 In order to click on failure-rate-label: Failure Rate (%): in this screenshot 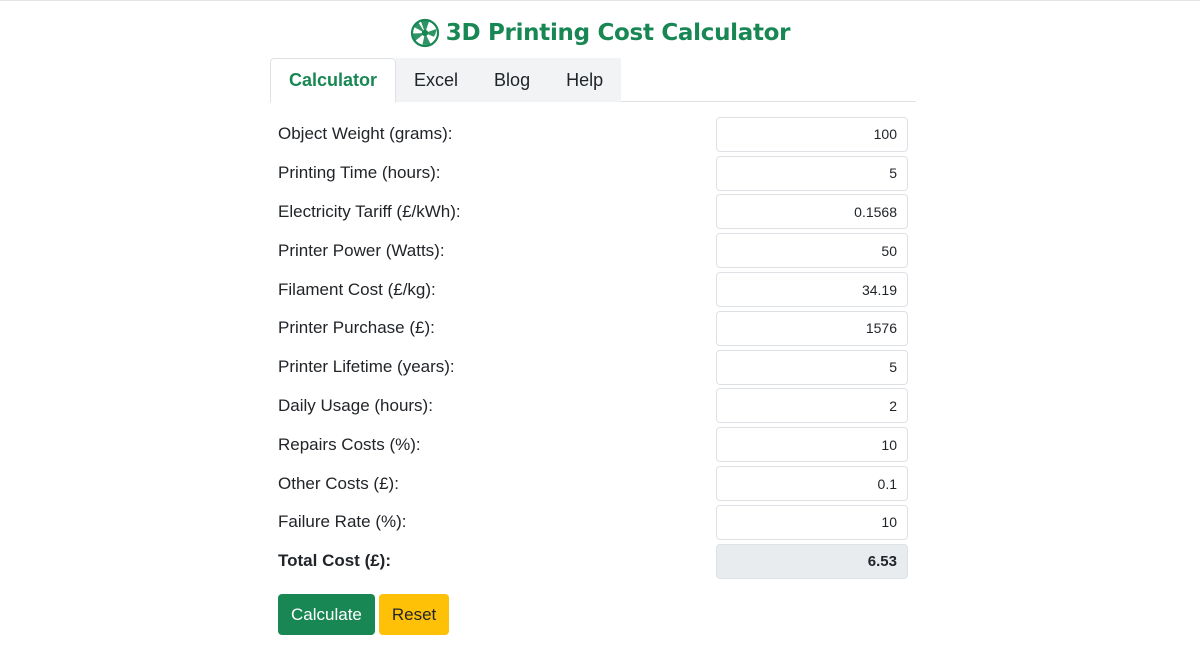, I will do `click(342, 522)`.